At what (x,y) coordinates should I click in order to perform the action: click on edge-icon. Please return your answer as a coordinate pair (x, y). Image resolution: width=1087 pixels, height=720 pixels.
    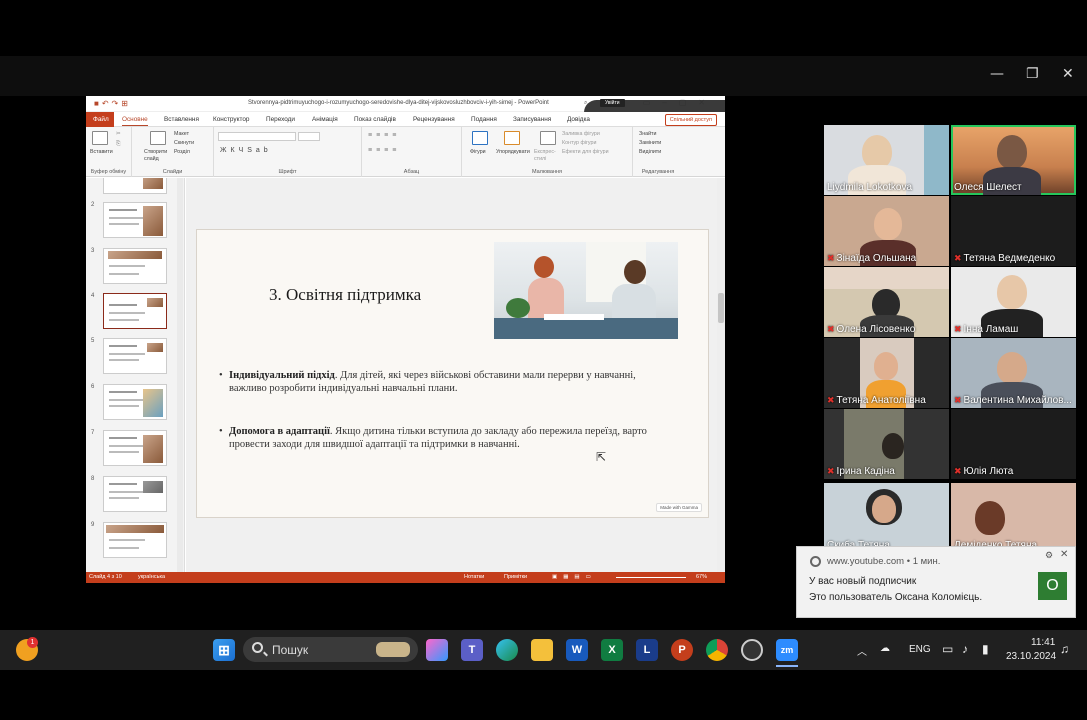
    Looking at the image, I should click on (507, 650).